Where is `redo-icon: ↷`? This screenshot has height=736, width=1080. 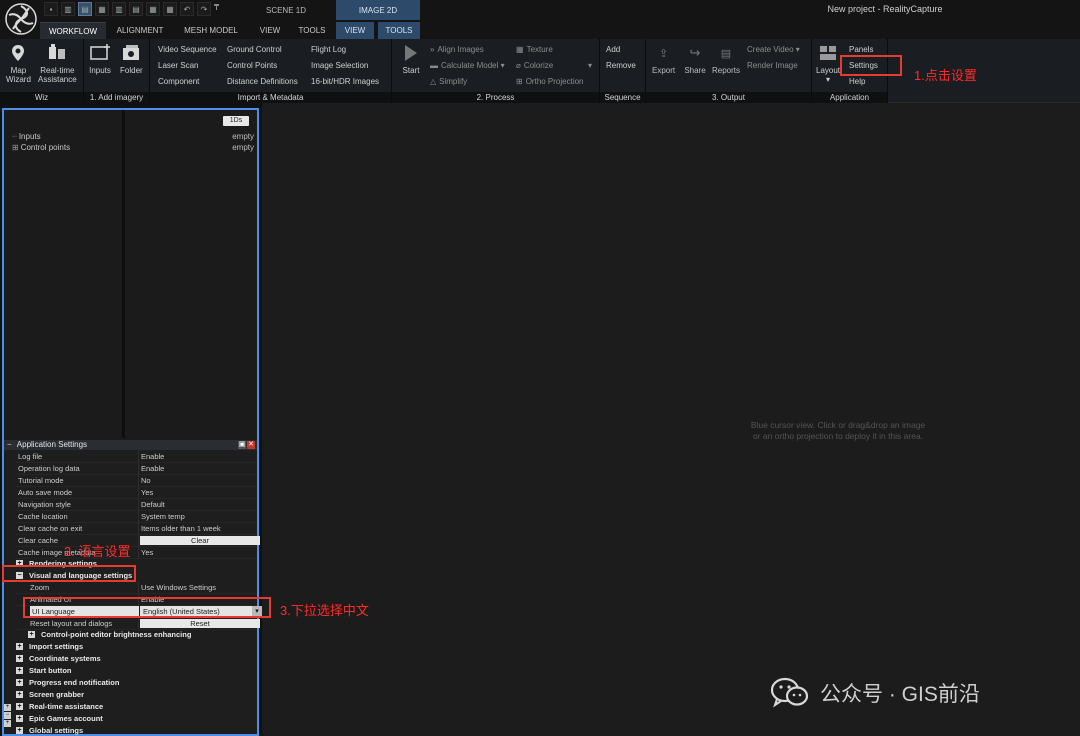 redo-icon: ↷ is located at coordinates (204, 9).